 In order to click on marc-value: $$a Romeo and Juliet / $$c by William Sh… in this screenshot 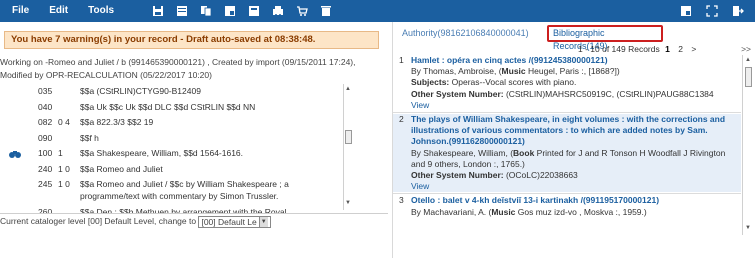, I will do `click(211, 190)`.